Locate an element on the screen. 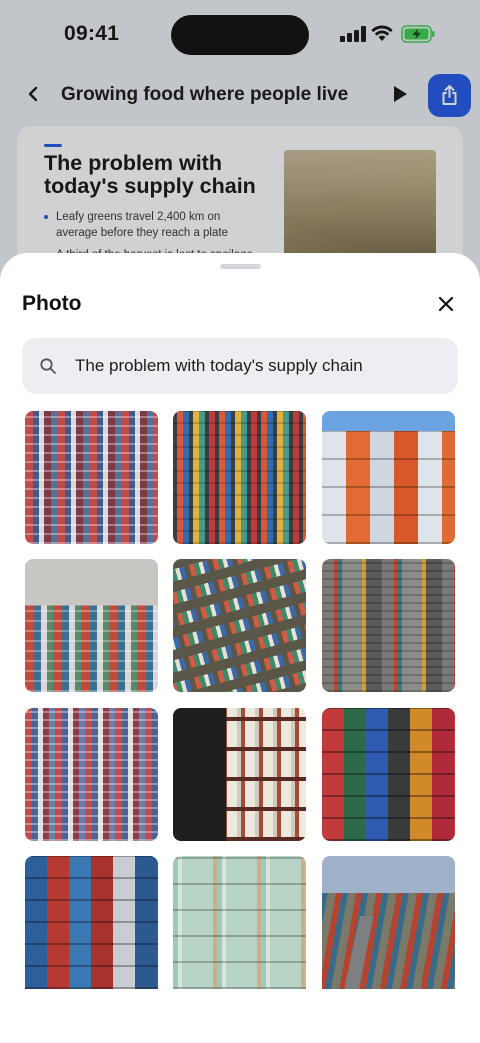 This screenshot has height=1043, width=480. sheet-grabber is located at coordinates (240, 266).